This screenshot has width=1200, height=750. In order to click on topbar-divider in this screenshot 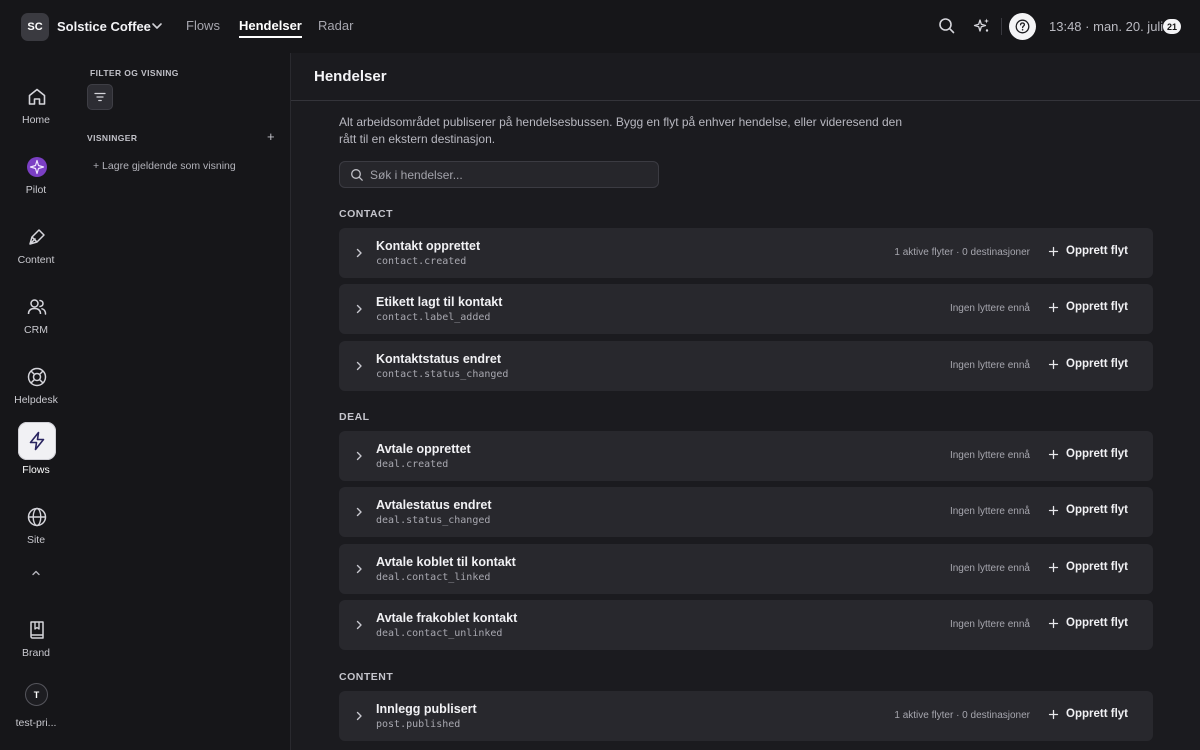, I will do `click(1001, 26)`.